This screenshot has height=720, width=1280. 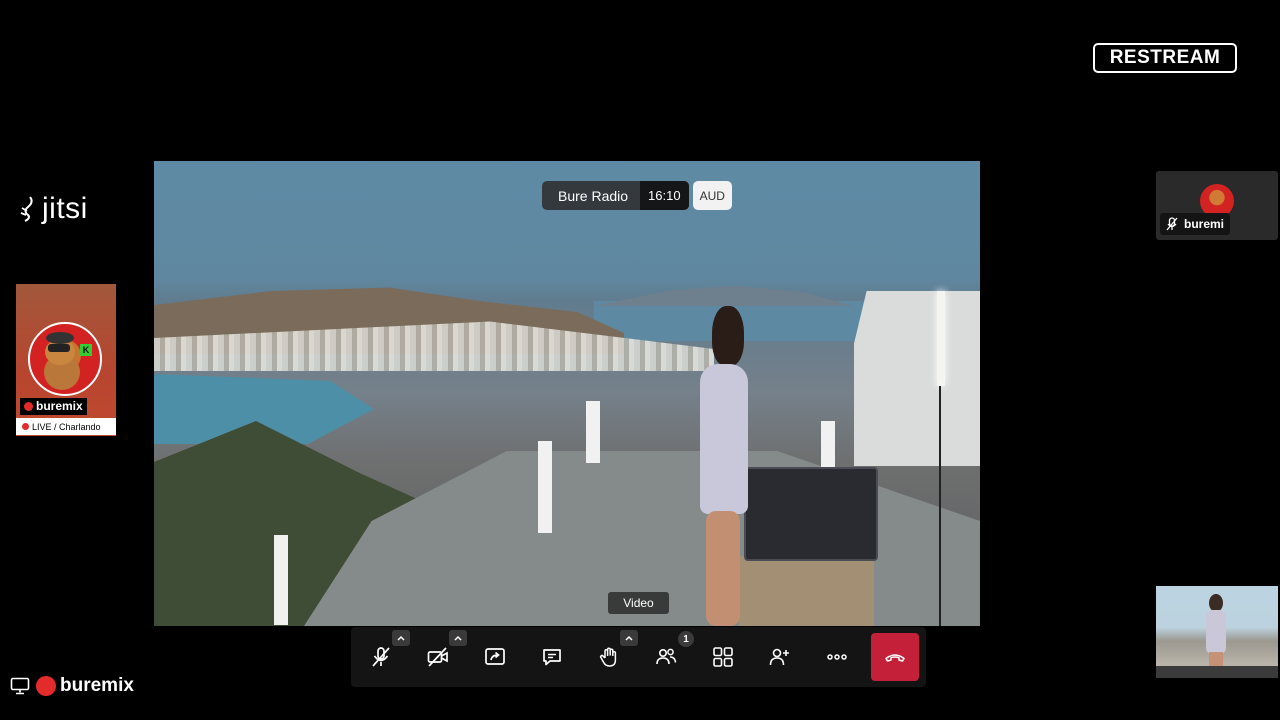 I want to click on chat-button, so click(x=552, y=657).